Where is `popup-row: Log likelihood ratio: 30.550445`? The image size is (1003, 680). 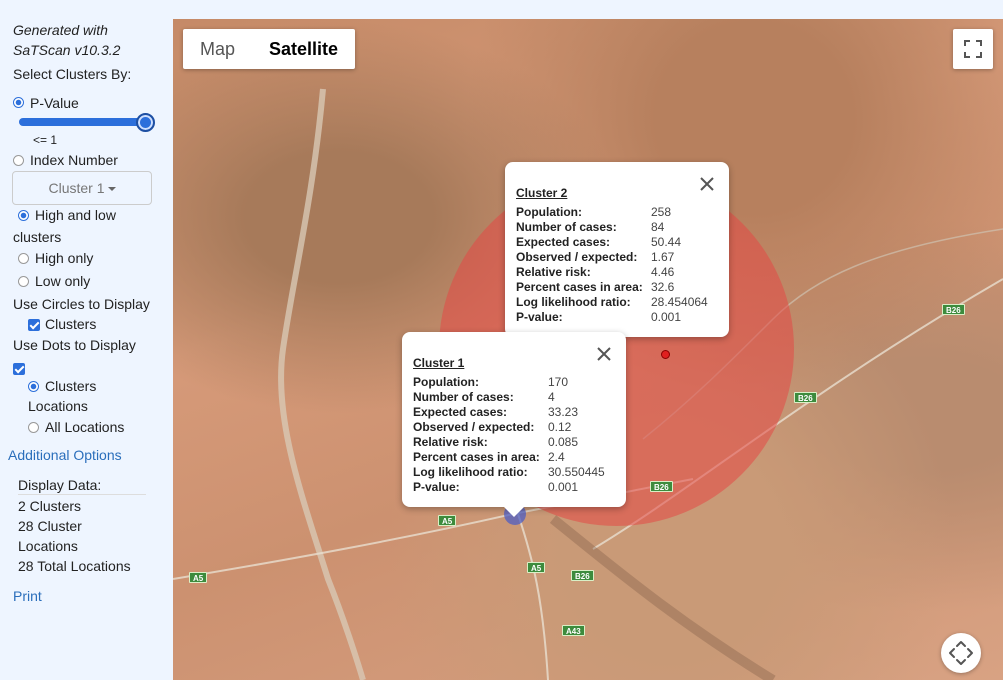 popup-row: Log likelihood ratio: 30.550445 is located at coordinates (514, 472).